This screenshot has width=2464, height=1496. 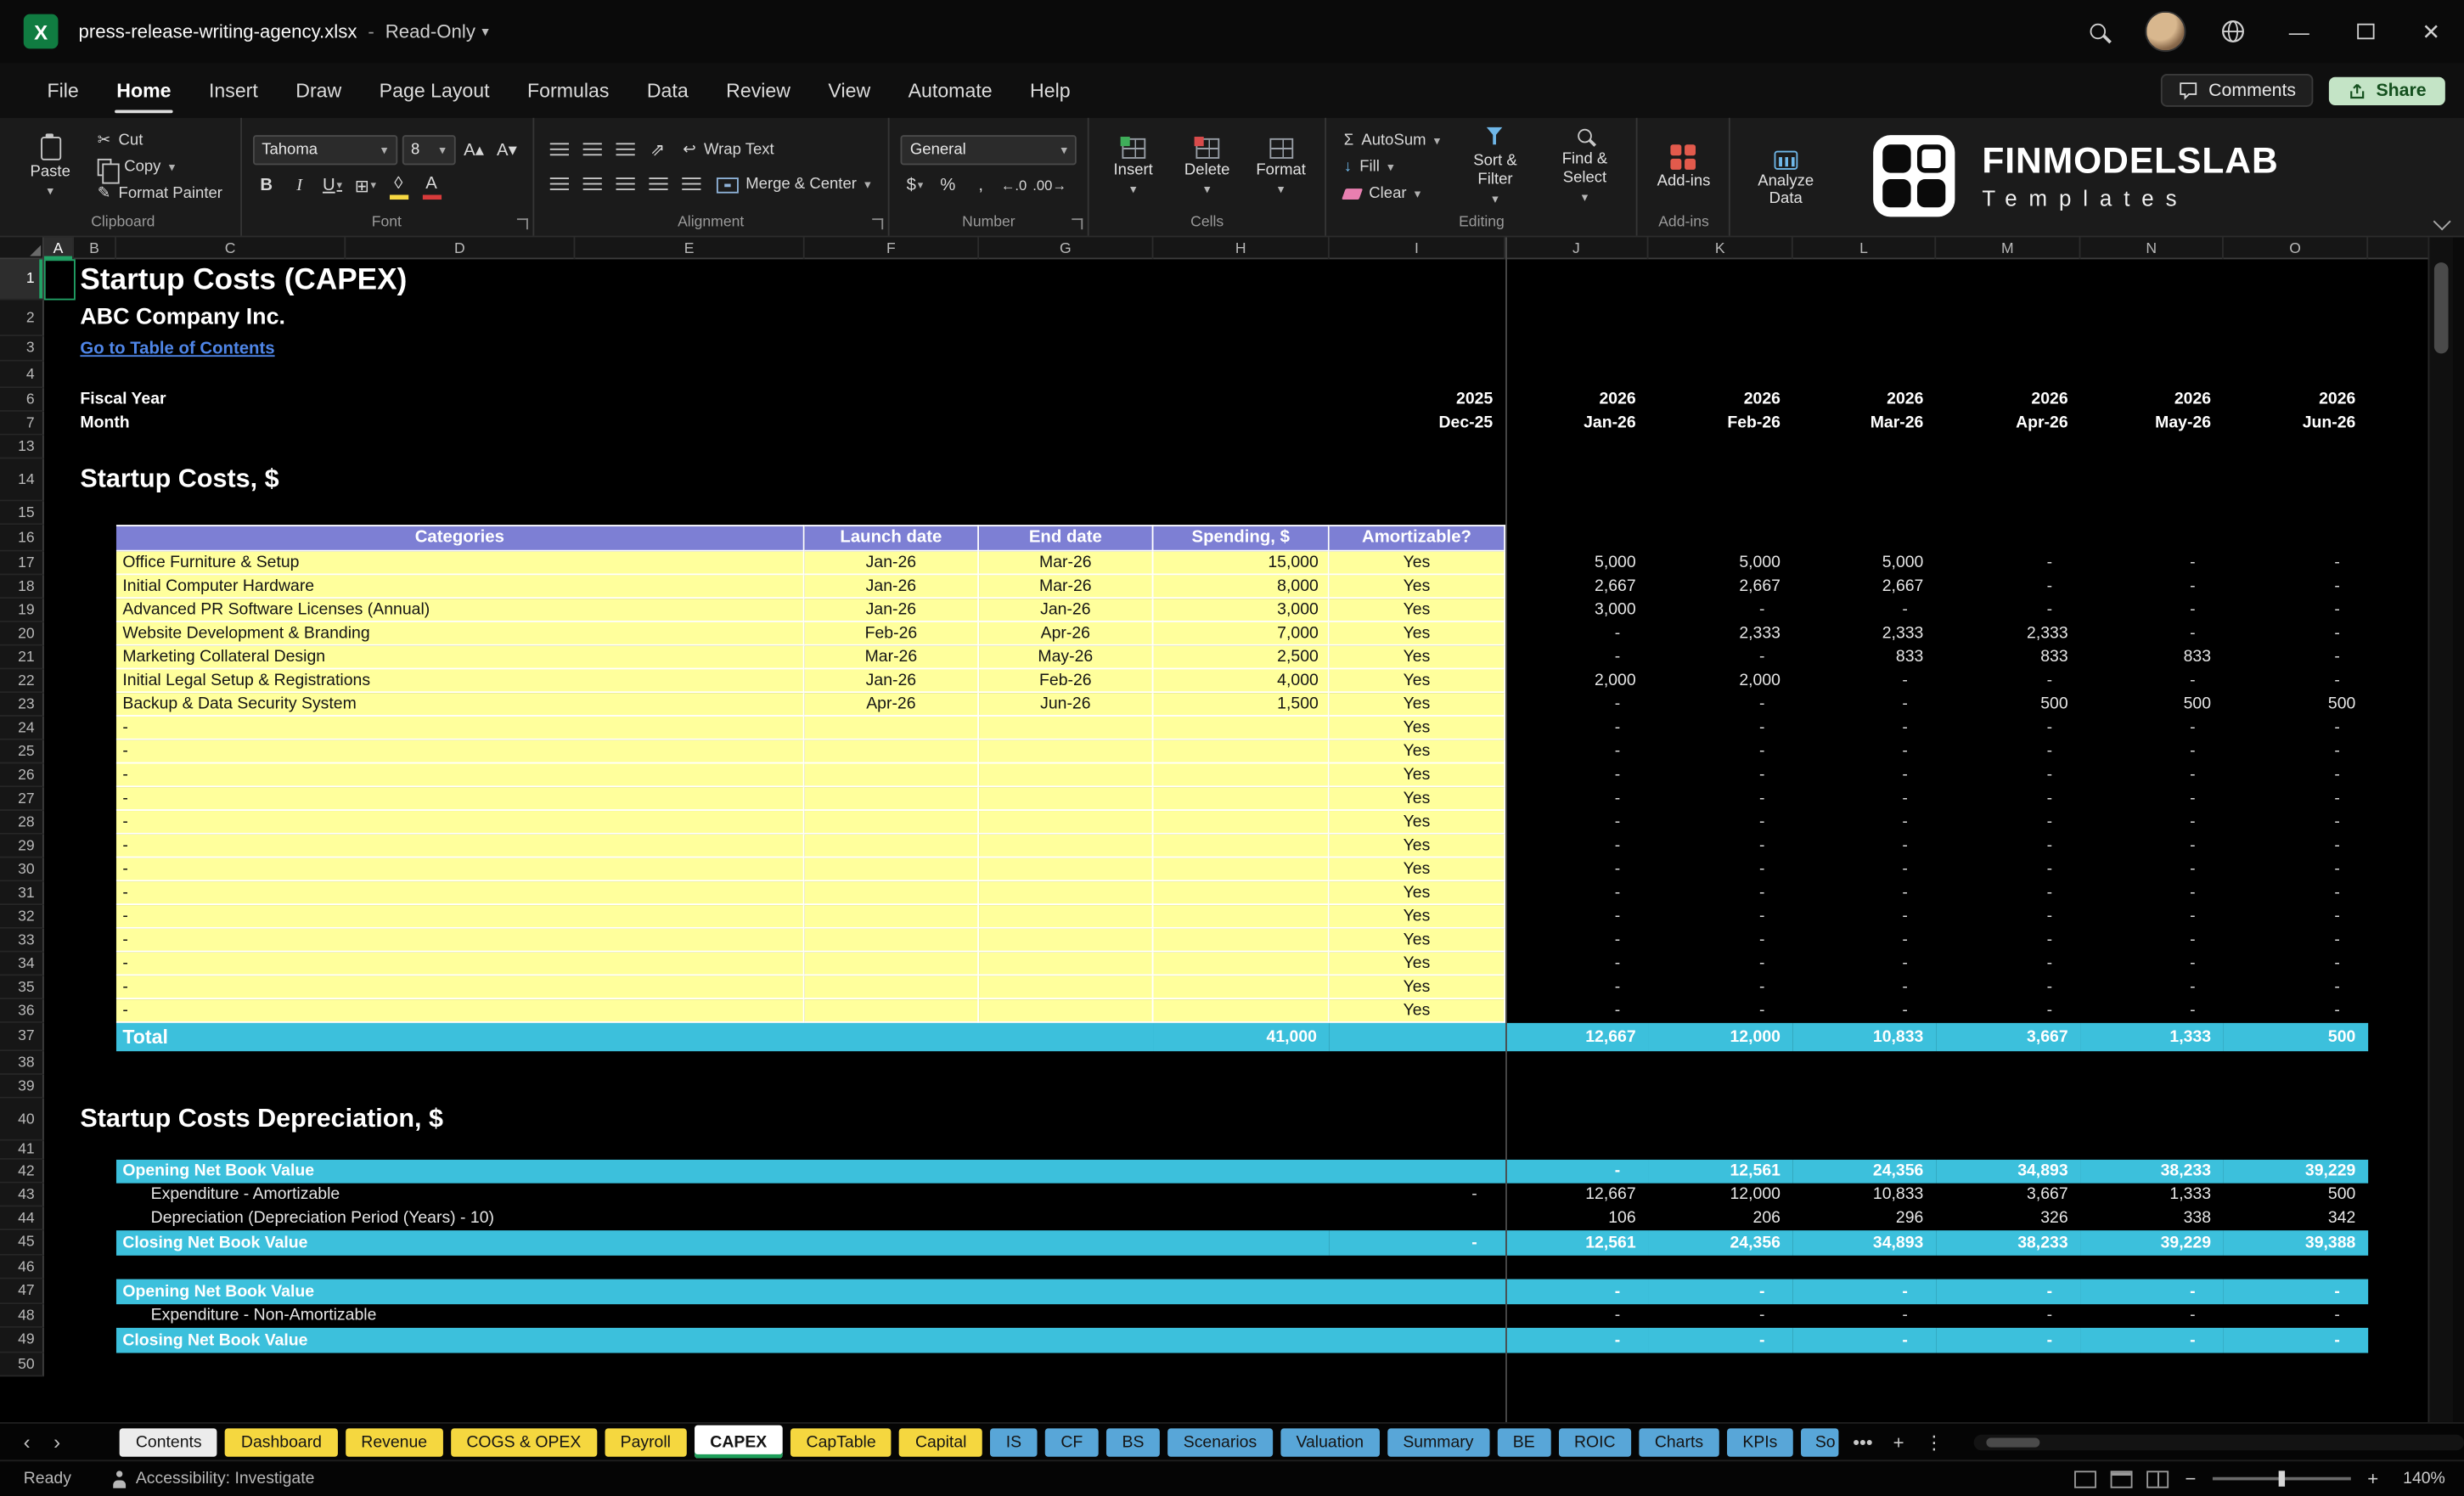 What do you see at coordinates (849, 90) in the screenshot?
I see `menu-view: View` at bounding box center [849, 90].